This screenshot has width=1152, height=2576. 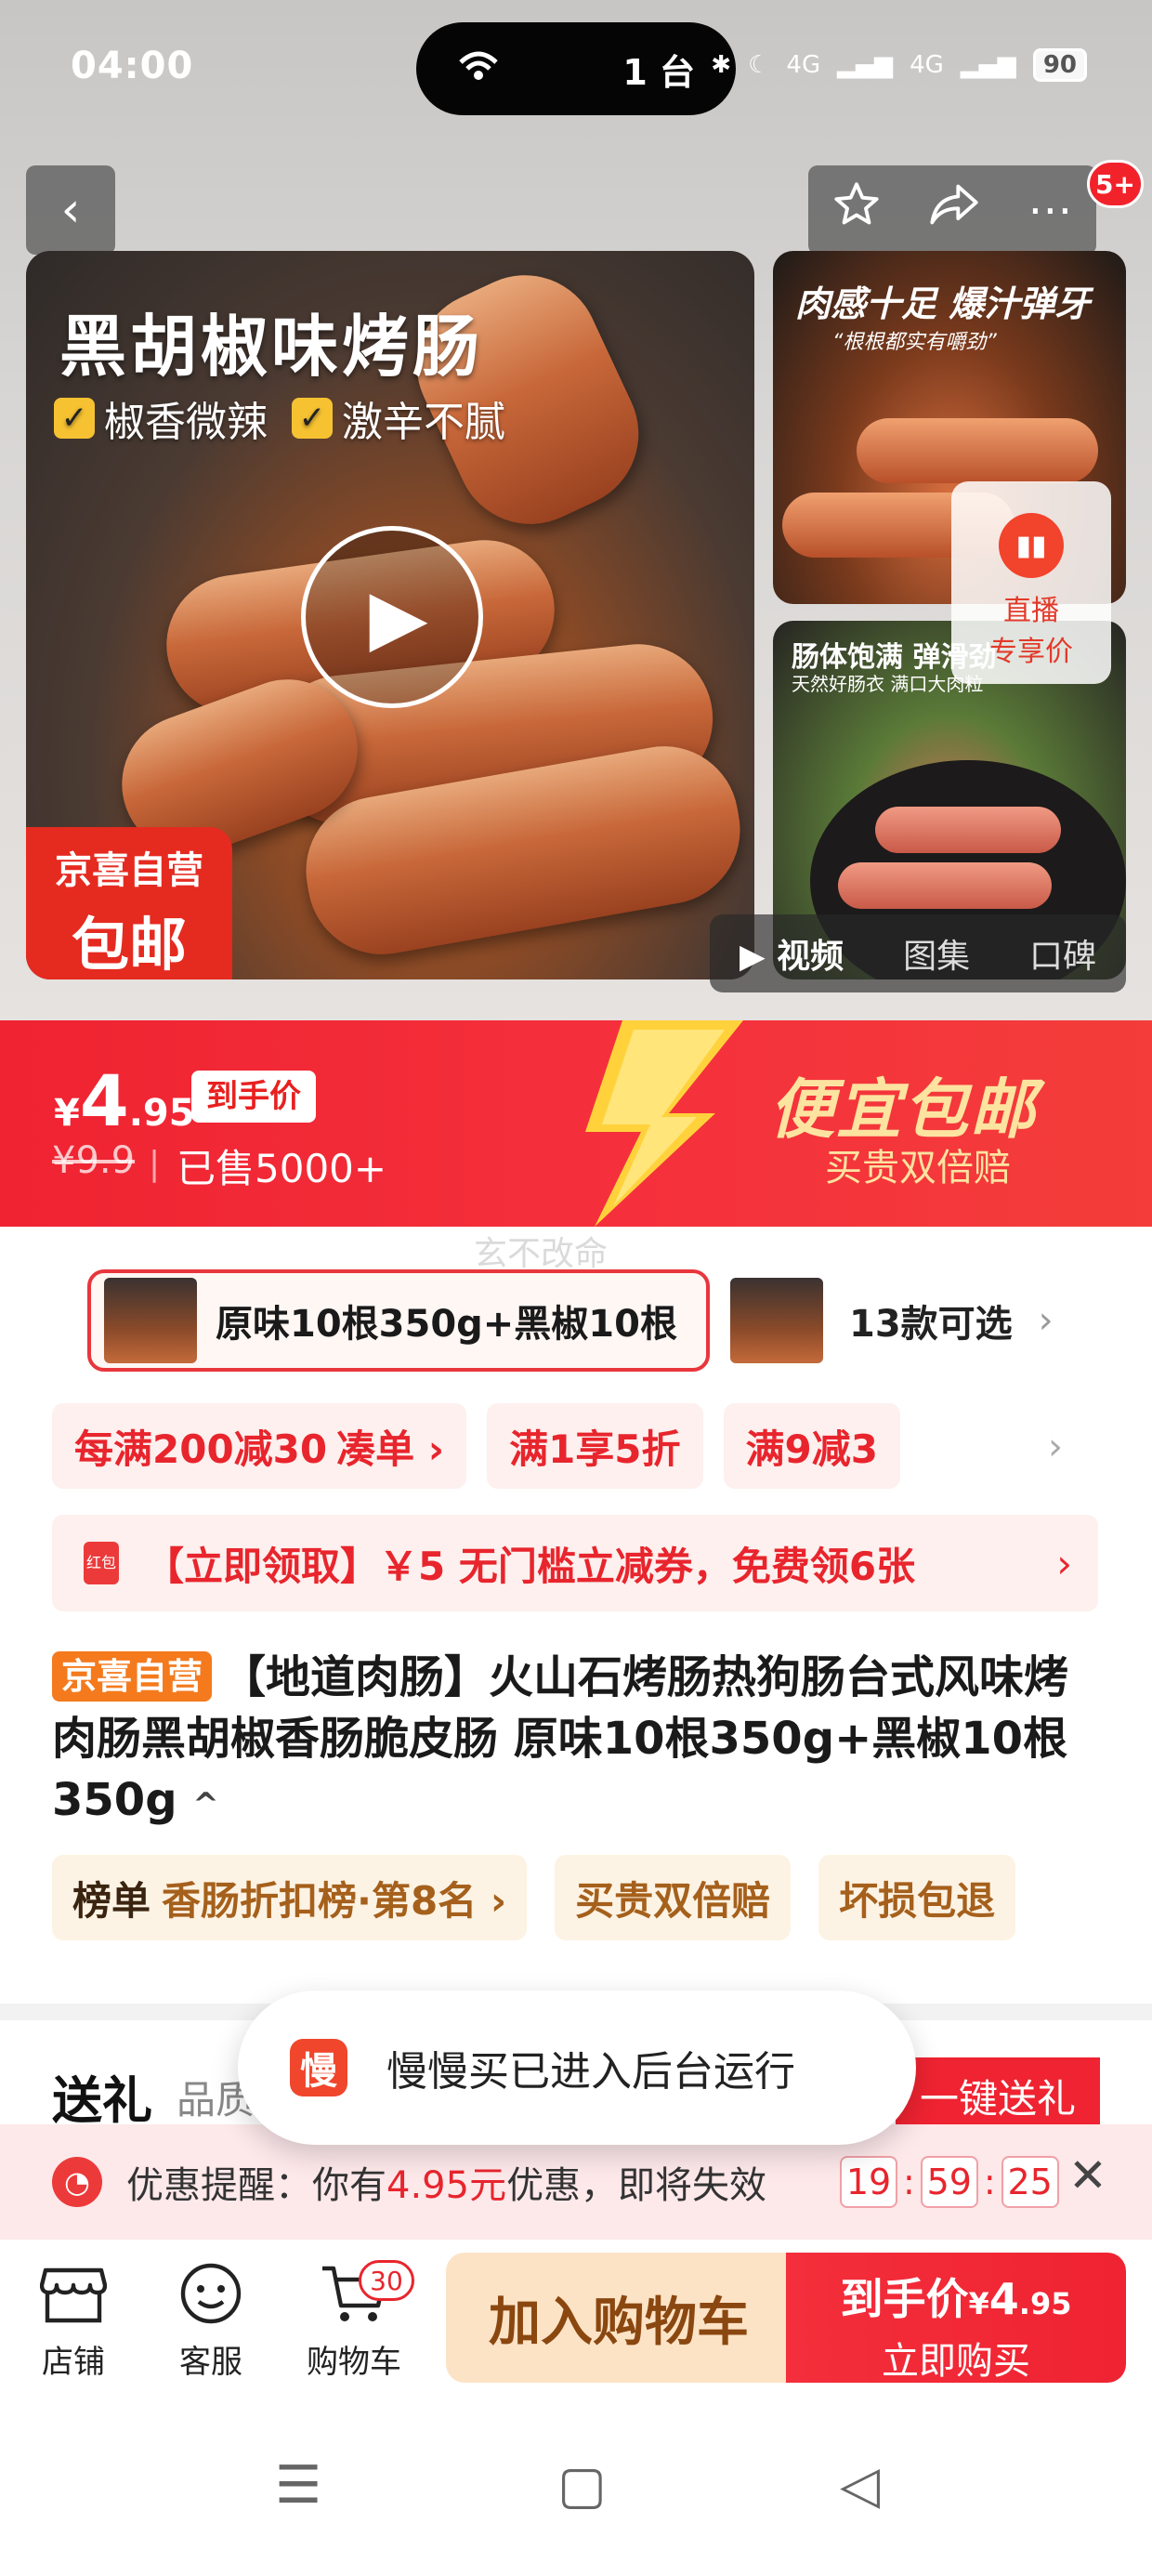 I want to click on price-banner: ¥4.95 到手价 ¥9.9 | 已售5000+ 便宜包邮 买贵双倍赔, so click(x=576, y=1123).